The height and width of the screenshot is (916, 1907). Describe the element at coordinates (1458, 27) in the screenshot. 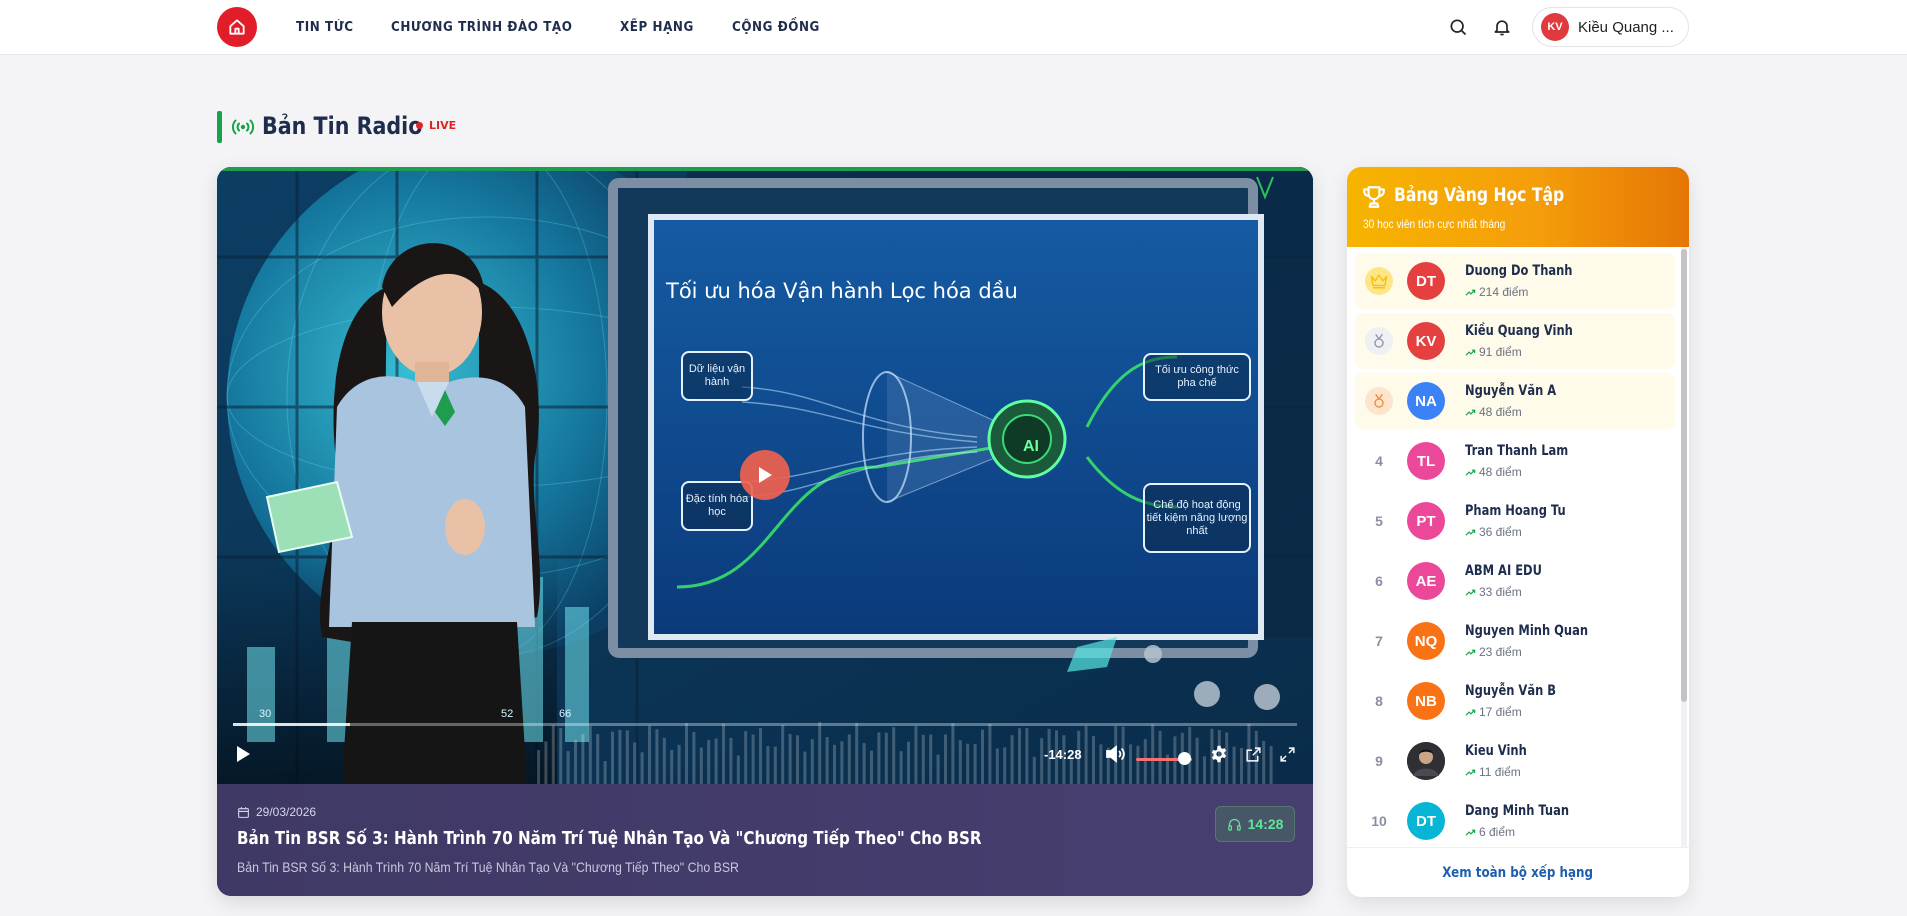

I see `search-button` at that location.